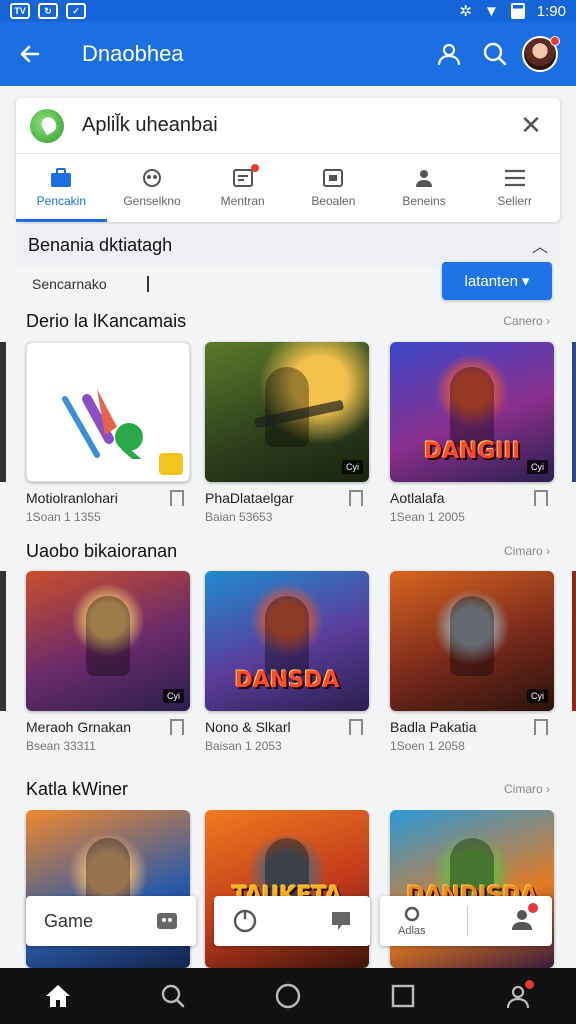 This screenshot has width=576, height=1024. I want to click on game-card: DANGIII Cyi Aotlalafa 1Sean 1 2005, so click(472, 433).